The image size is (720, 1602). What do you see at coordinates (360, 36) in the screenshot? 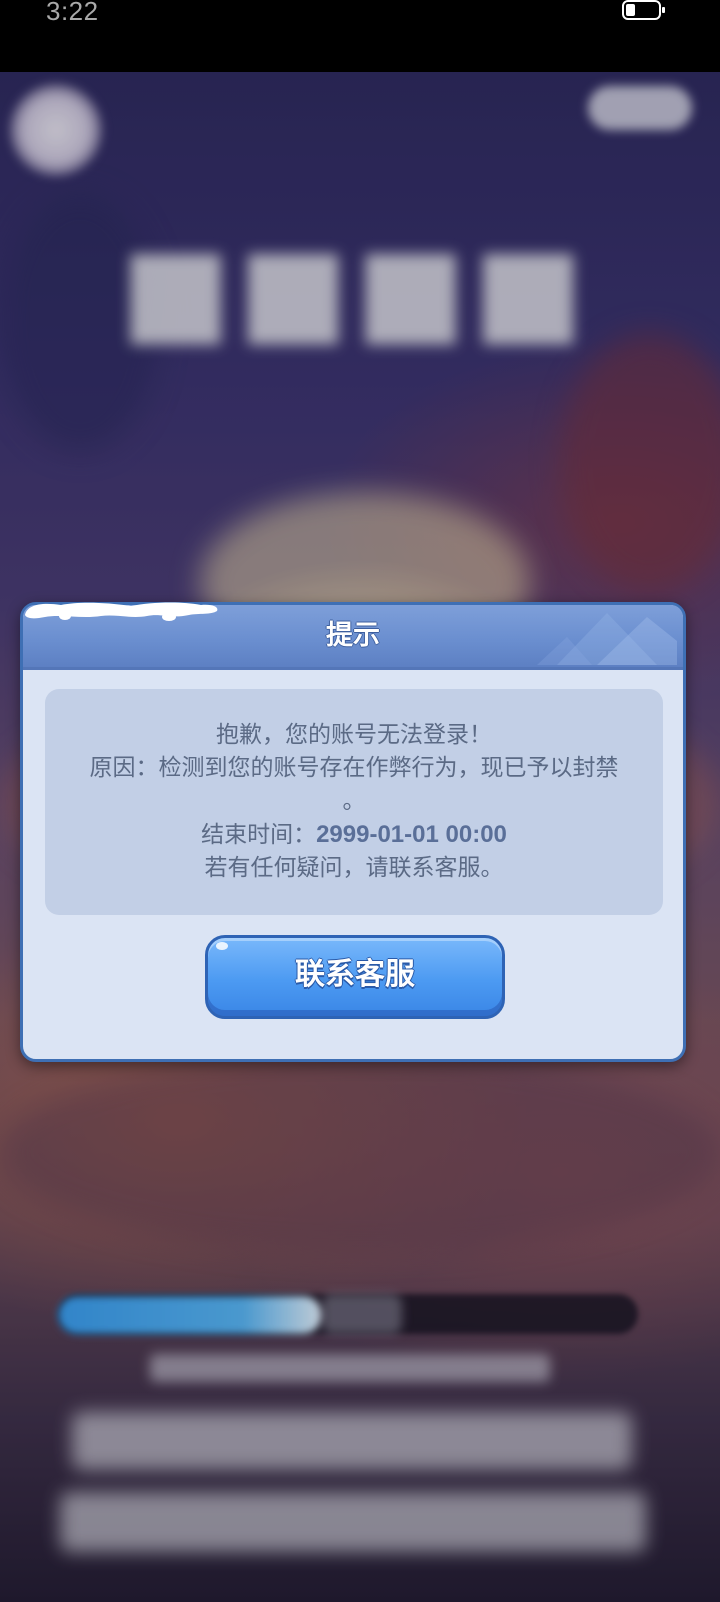
I see `status-bar: 3:22` at bounding box center [360, 36].